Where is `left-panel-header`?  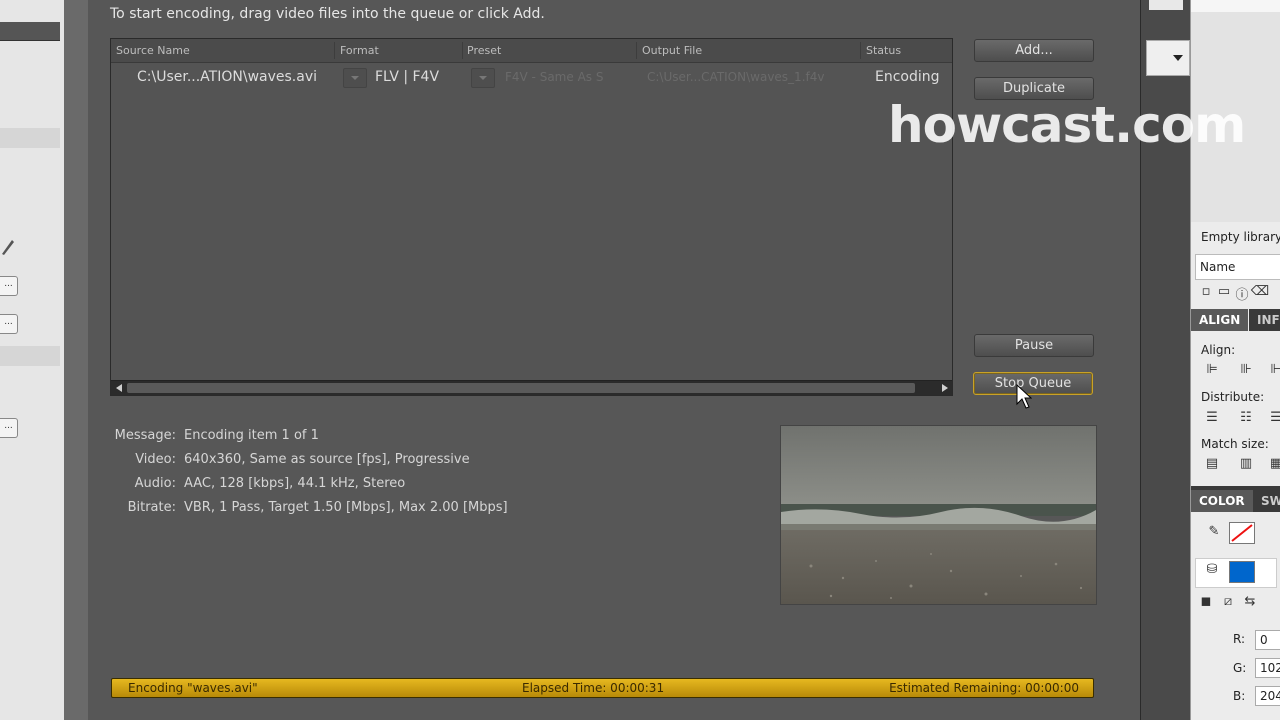
left-panel-header is located at coordinates (30, 31).